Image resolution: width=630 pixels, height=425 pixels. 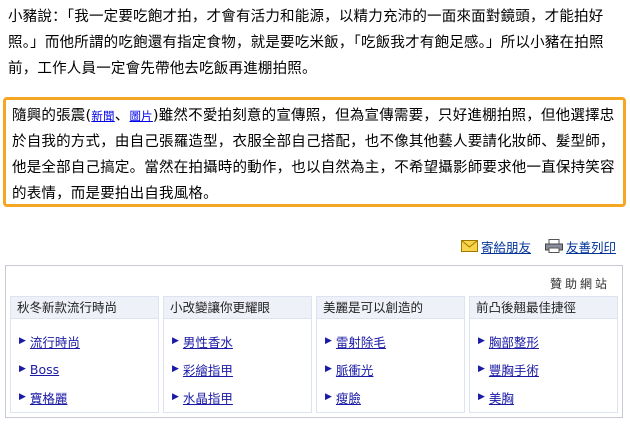 I want to click on send-to-friend-label: 寄給朋友, so click(x=505, y=247).